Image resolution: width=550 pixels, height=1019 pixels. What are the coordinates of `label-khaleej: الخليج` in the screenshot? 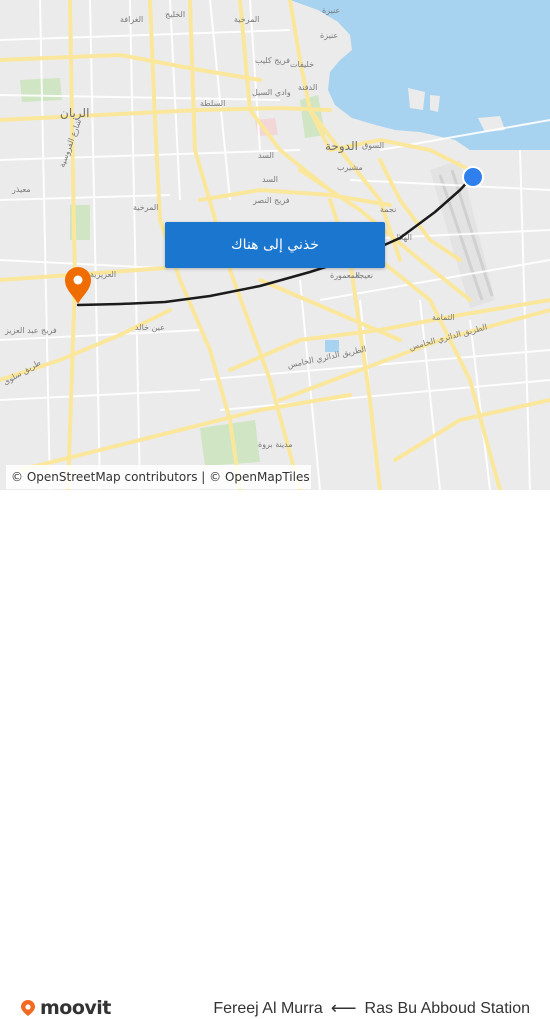 It's located at (175, 14).